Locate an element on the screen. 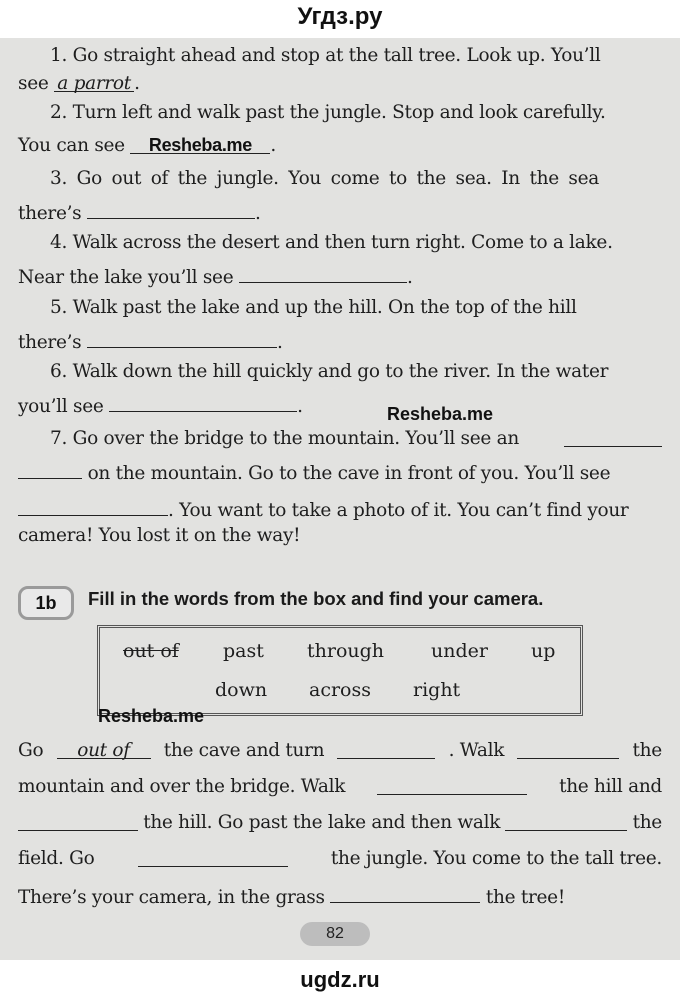 This screenshot has width=680, height=1000. text: the tree! is located at coordinates (525, 897).